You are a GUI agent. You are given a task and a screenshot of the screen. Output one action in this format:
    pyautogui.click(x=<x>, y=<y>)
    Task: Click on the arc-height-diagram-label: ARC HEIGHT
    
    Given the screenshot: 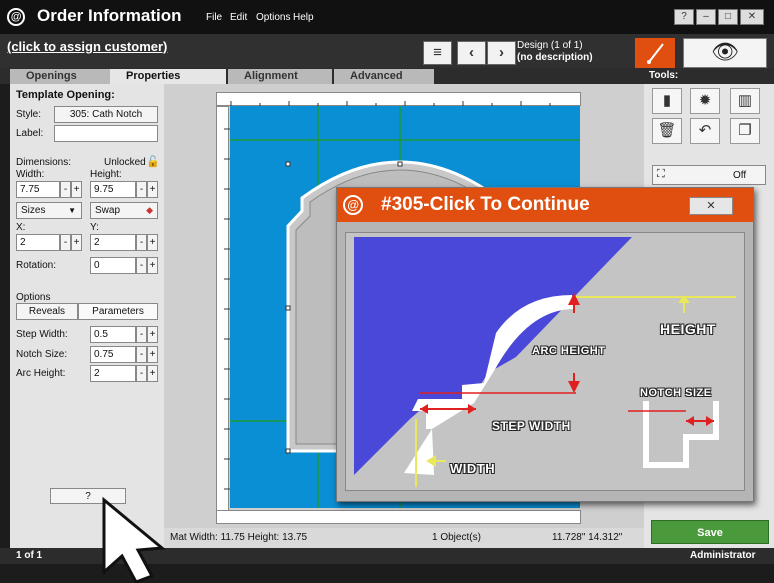 What is the action you would take?
    pyautogui.click(x=569, y=351)
    